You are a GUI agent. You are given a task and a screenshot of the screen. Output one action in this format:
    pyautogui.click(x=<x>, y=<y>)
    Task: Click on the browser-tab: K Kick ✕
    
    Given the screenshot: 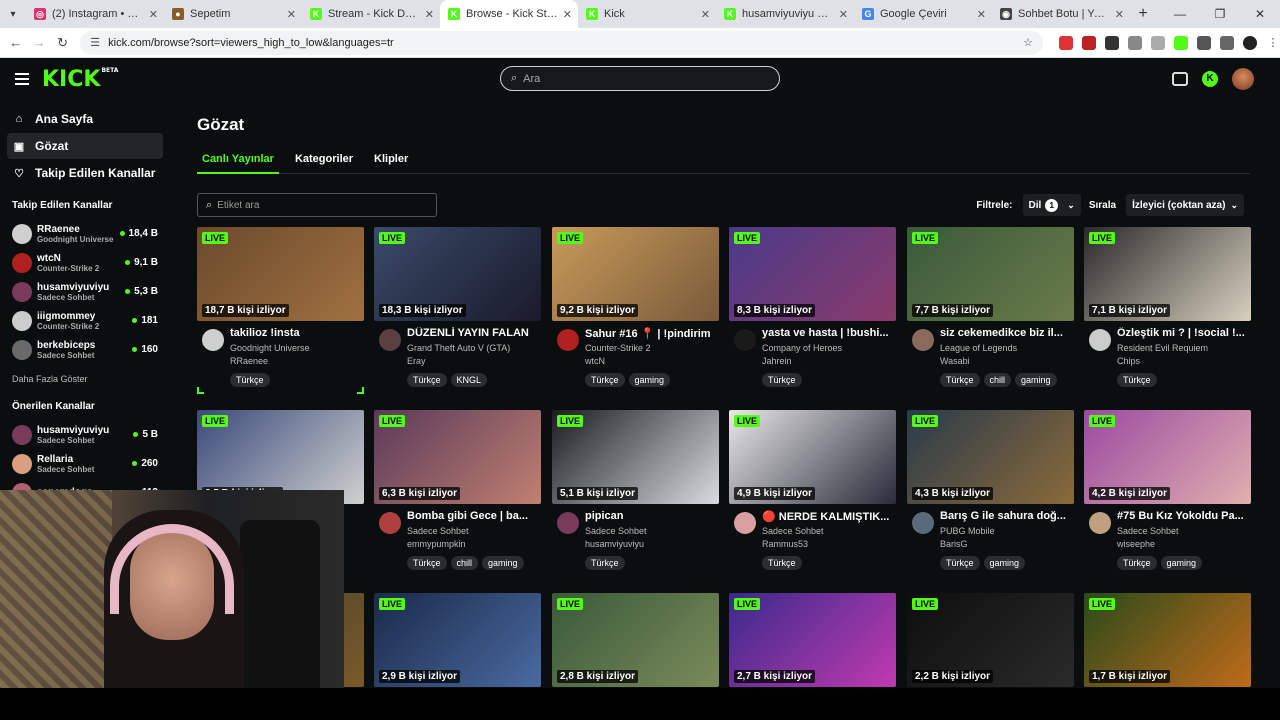 What is the action you would take?
    pyautogui.click(x=647, y=14)
    